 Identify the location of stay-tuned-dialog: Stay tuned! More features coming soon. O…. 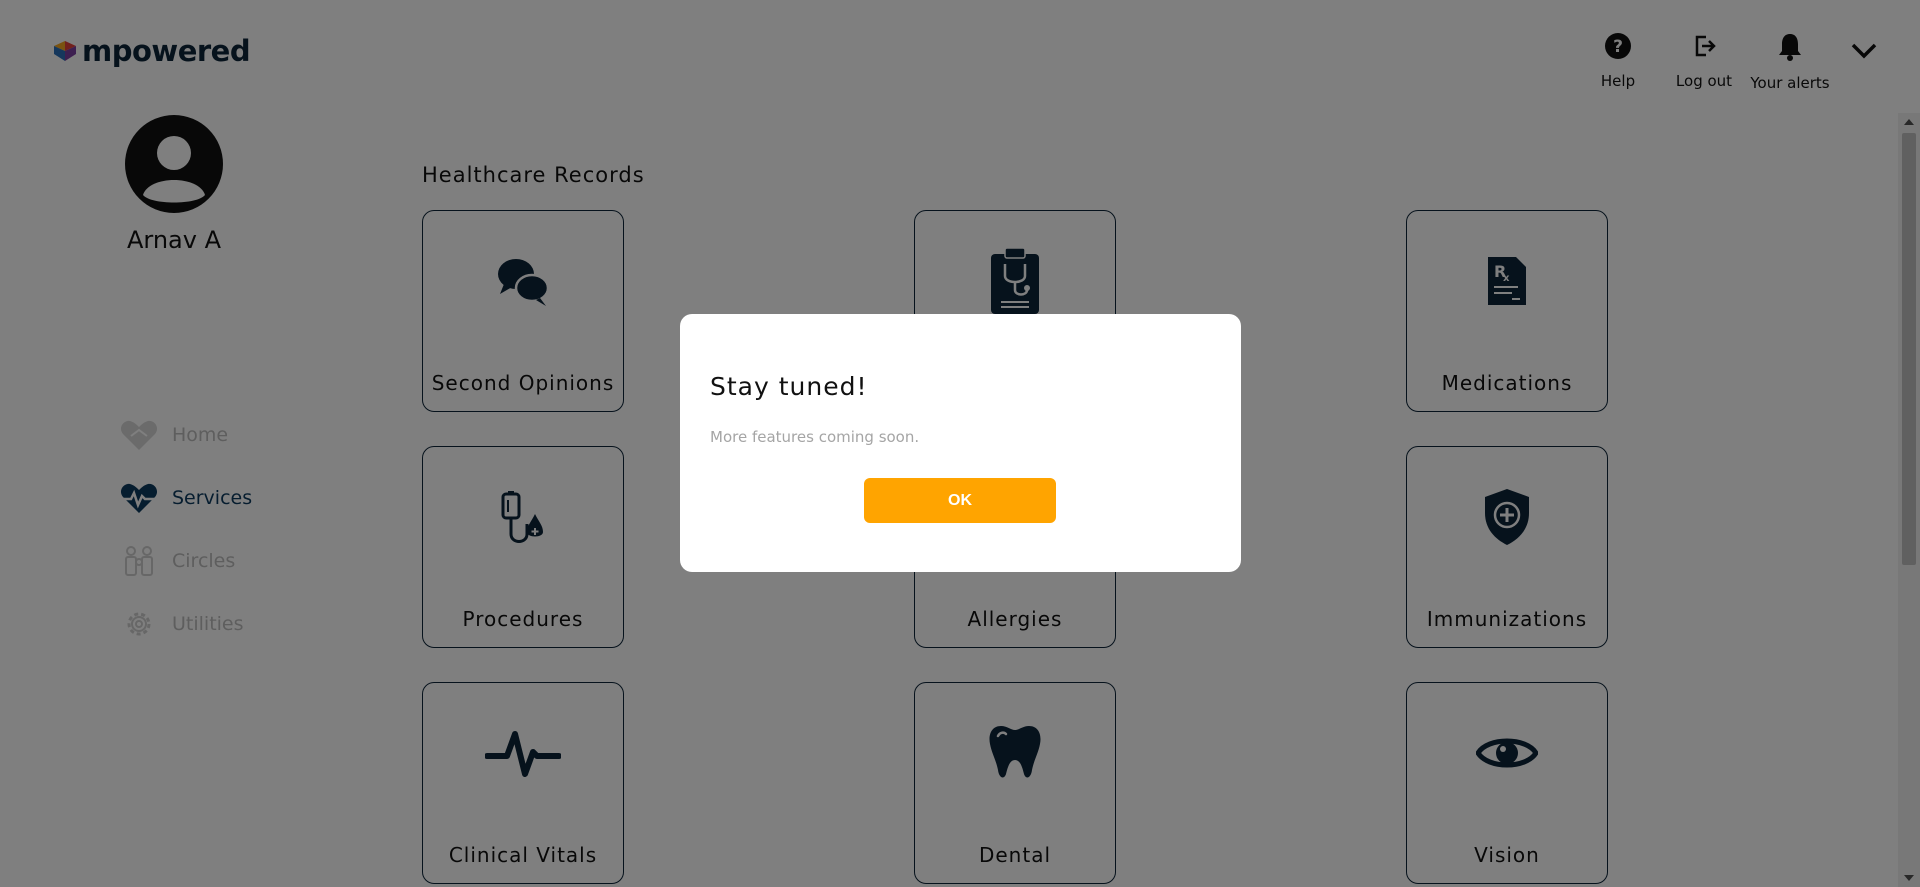
(960, 443).